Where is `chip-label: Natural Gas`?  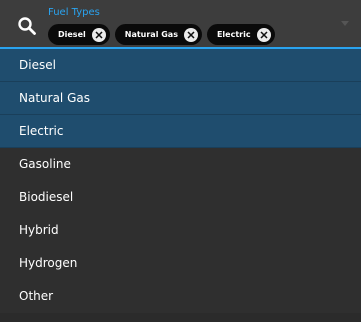 chip-label: Natural Gas is located at coordinates (151, 34).